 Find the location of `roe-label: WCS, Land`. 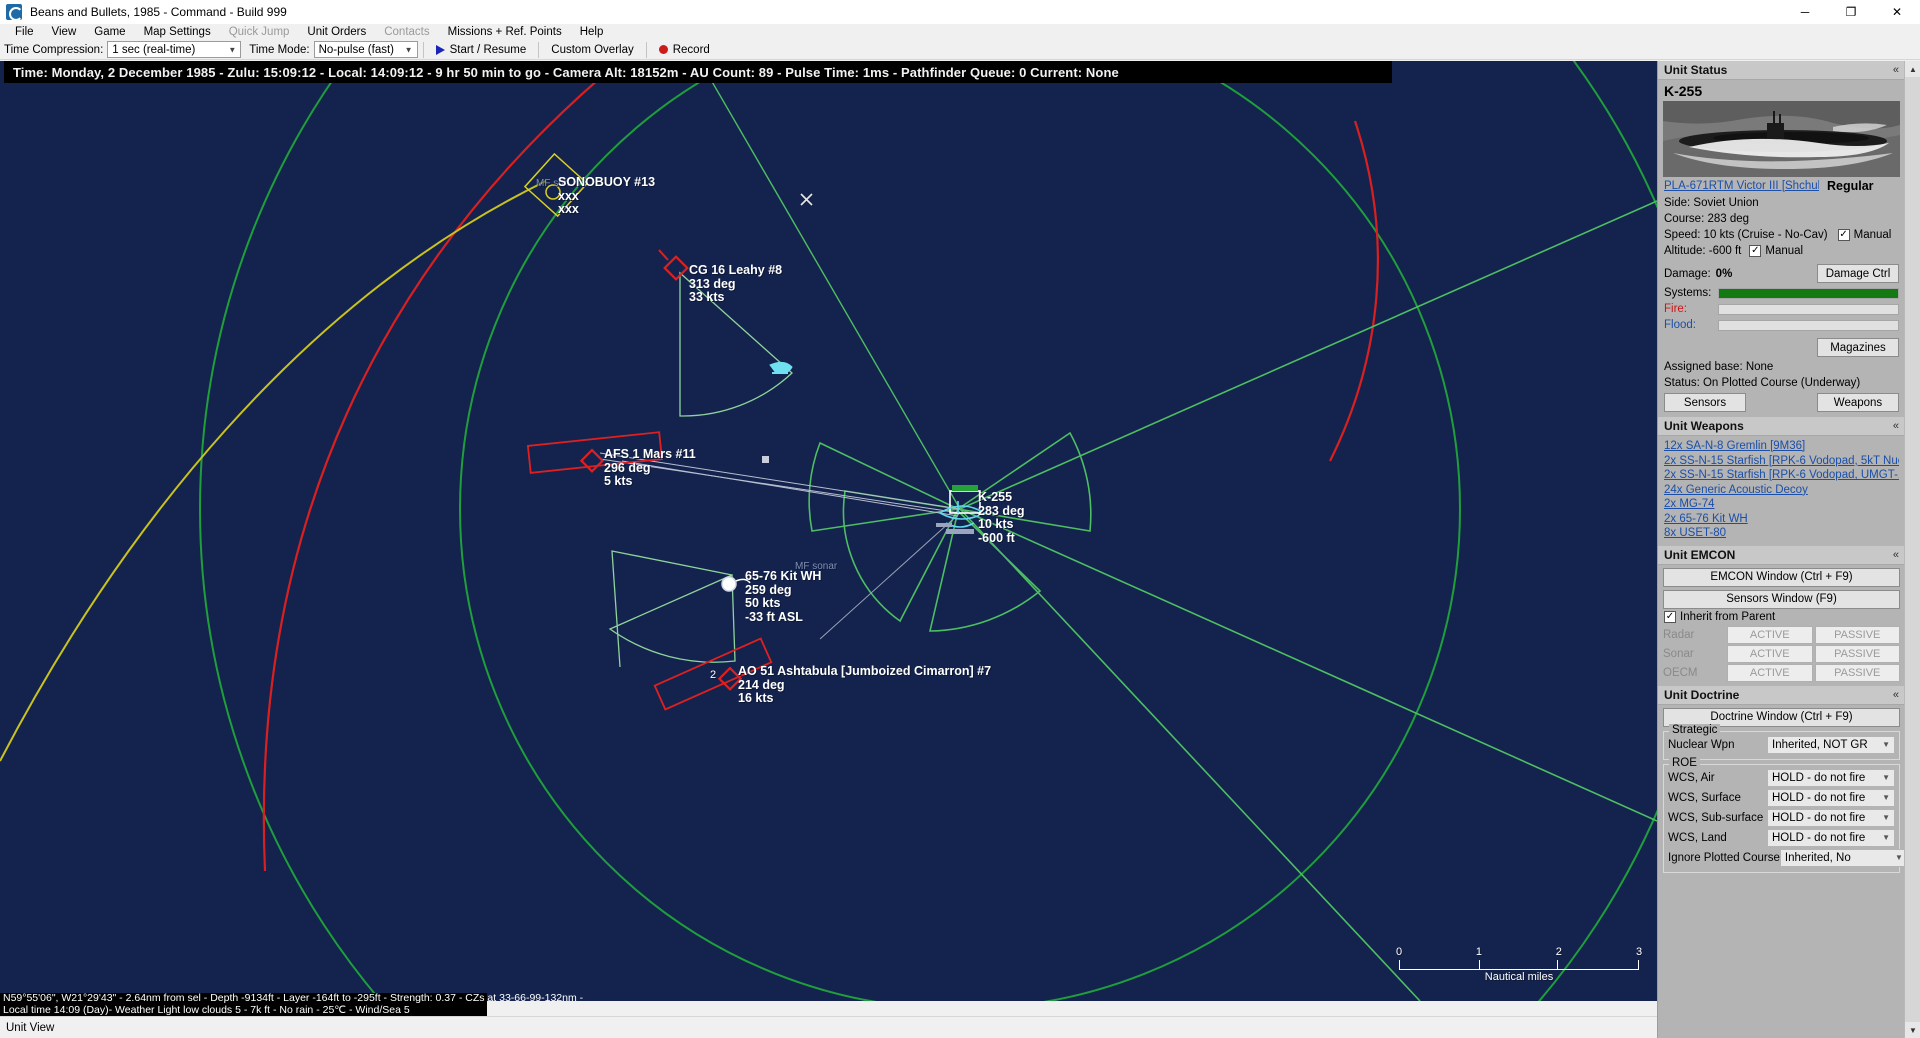

roe-label: WCS, Land is located at coordinates (1697, 837).